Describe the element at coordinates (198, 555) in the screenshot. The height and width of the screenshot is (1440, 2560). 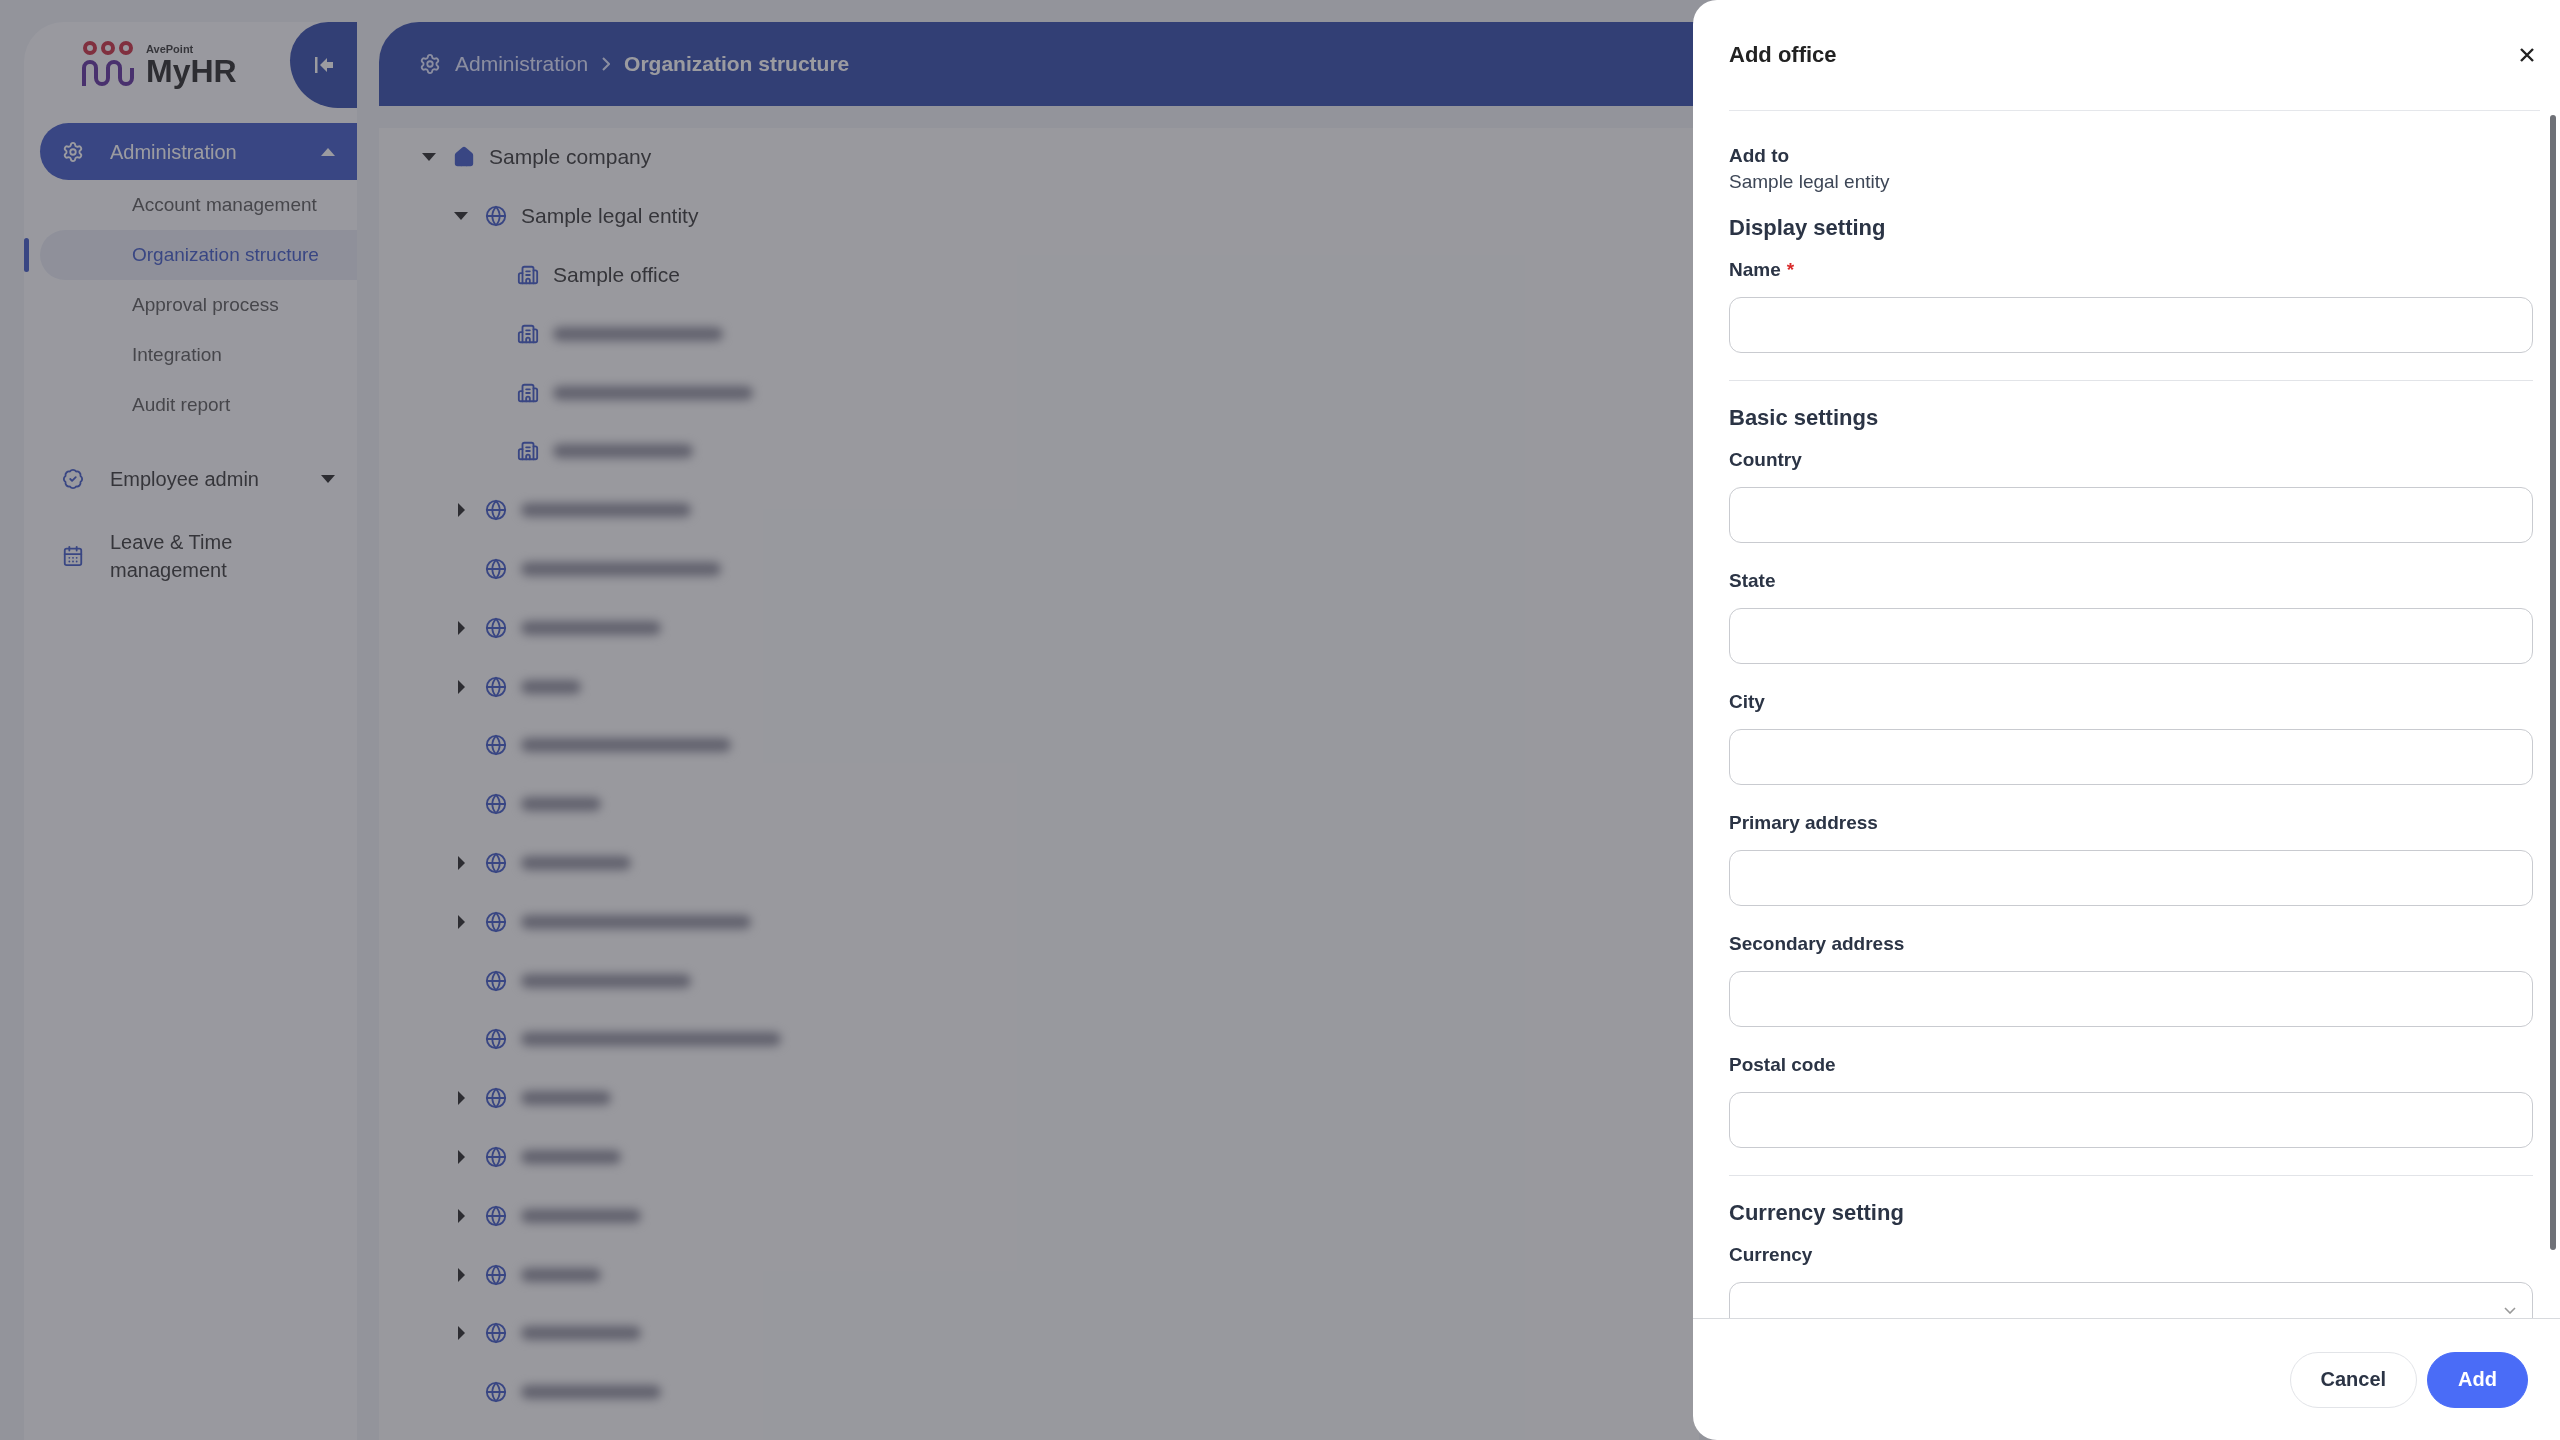
I see `nav-item: Leave & Time management` at that location.